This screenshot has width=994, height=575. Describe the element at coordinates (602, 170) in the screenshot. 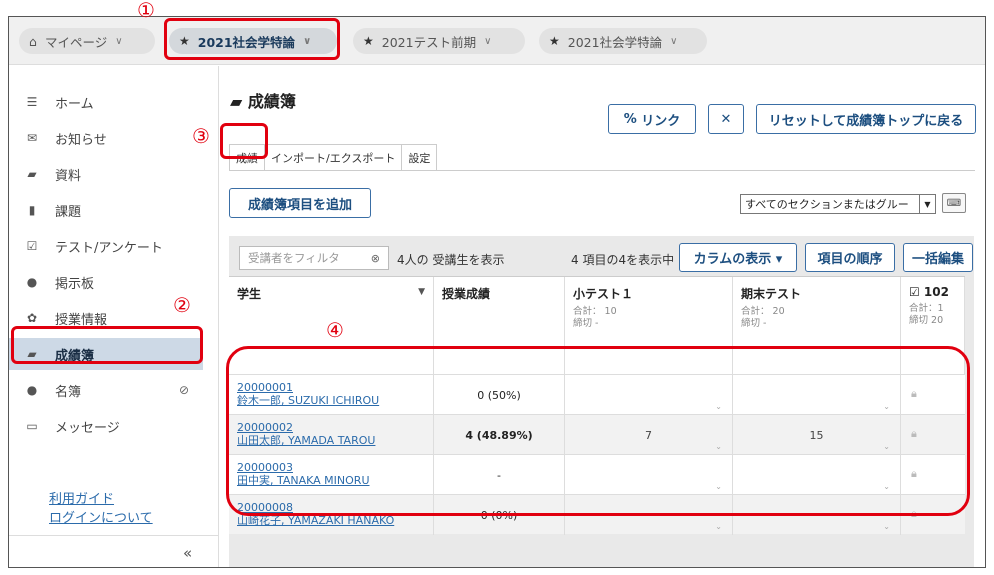

I see `tabs-divider` at that location.